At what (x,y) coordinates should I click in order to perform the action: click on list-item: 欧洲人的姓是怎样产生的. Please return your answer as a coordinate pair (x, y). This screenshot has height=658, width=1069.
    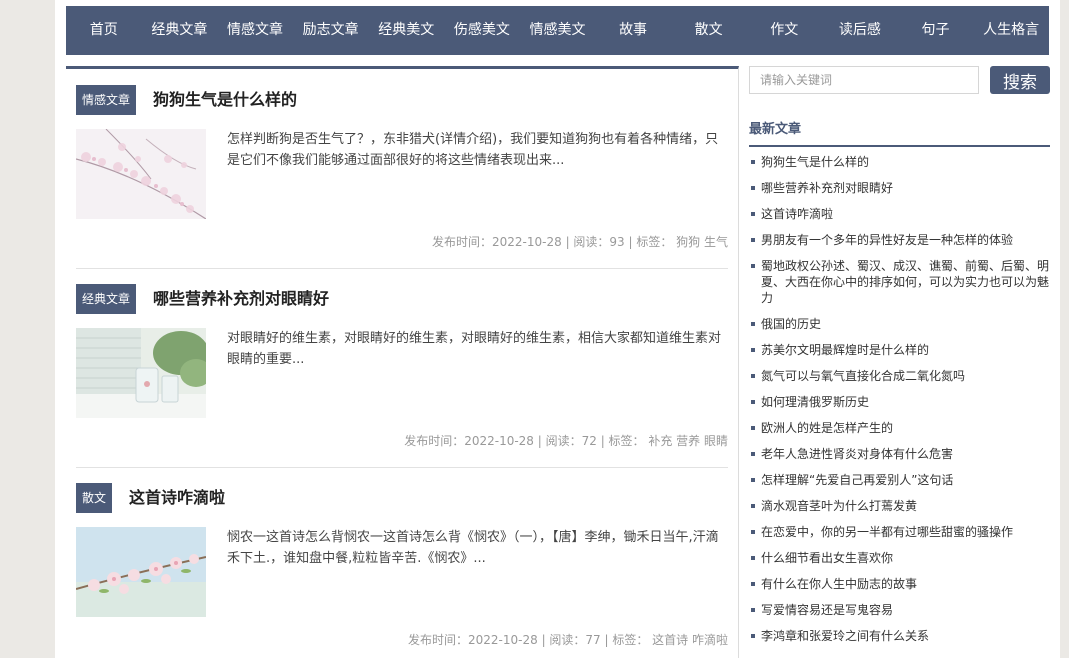
    Looking at the image, I should click on (899, 428).